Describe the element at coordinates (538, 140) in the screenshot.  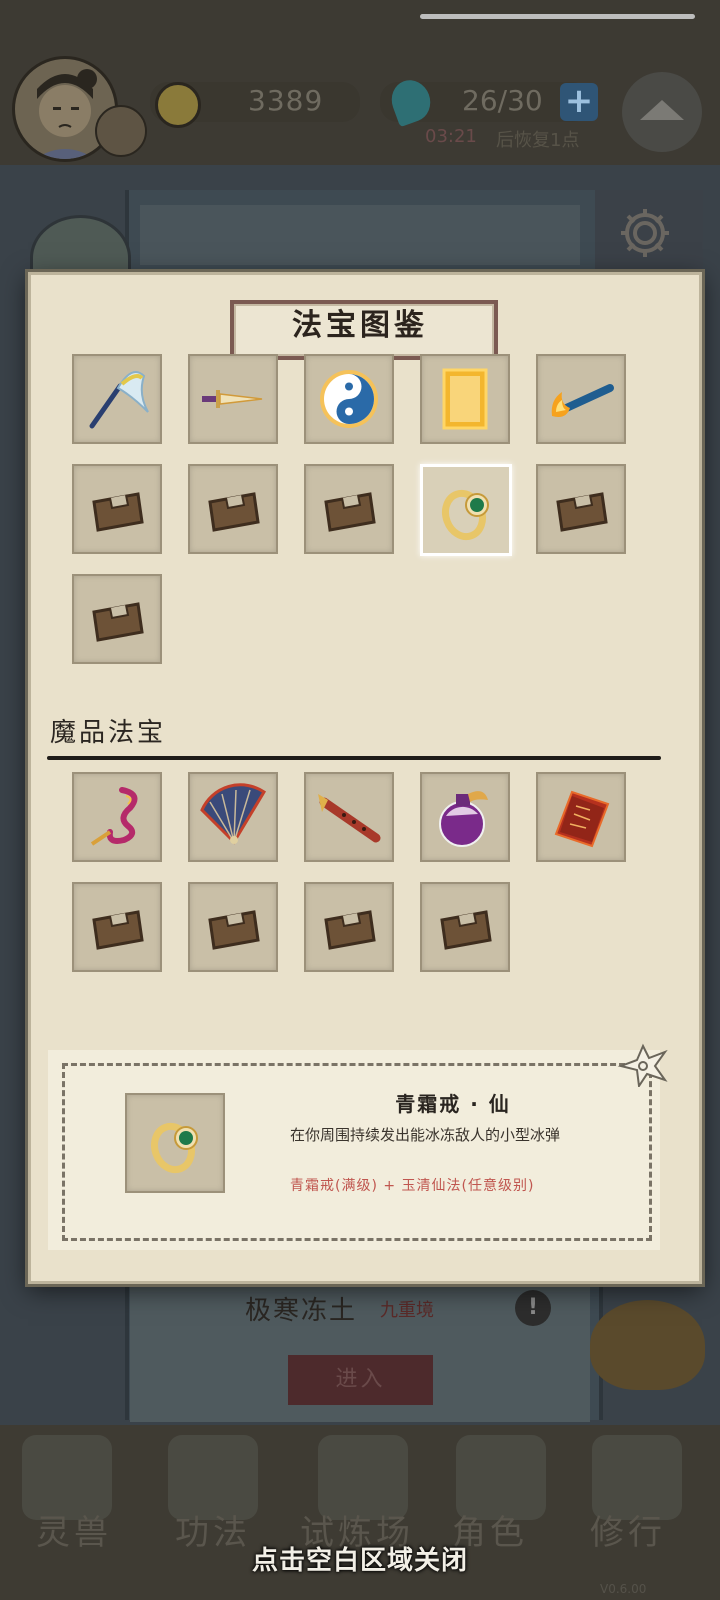
I see `recover-text: 后恢复1点` at that location.